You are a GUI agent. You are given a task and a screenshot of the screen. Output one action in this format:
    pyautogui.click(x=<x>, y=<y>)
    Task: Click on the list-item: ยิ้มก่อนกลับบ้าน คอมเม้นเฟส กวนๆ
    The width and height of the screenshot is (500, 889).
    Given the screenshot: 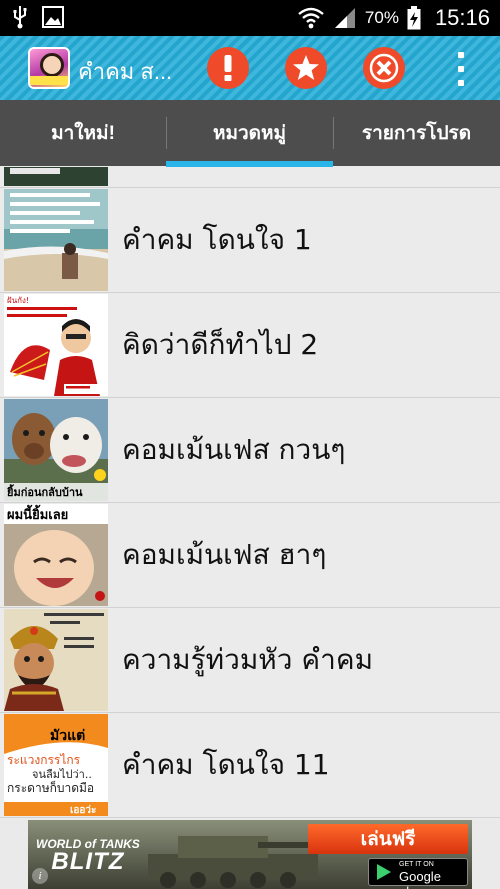 What is the action you would take?
    pyautogui.click(x=250, y=450)
    